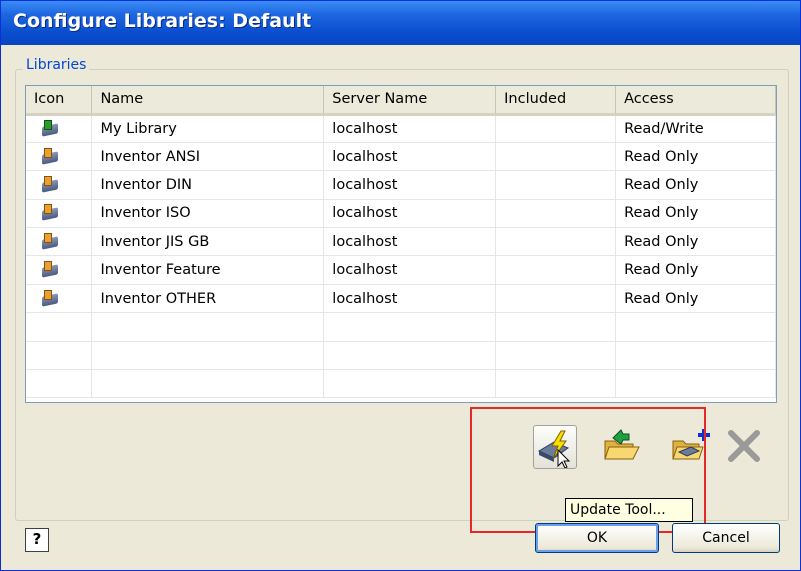 This screenshot has width=801, height=571. Describe the element at coordinates (208, 128) in the screenshot. I see `row-name: My Library` at that location.